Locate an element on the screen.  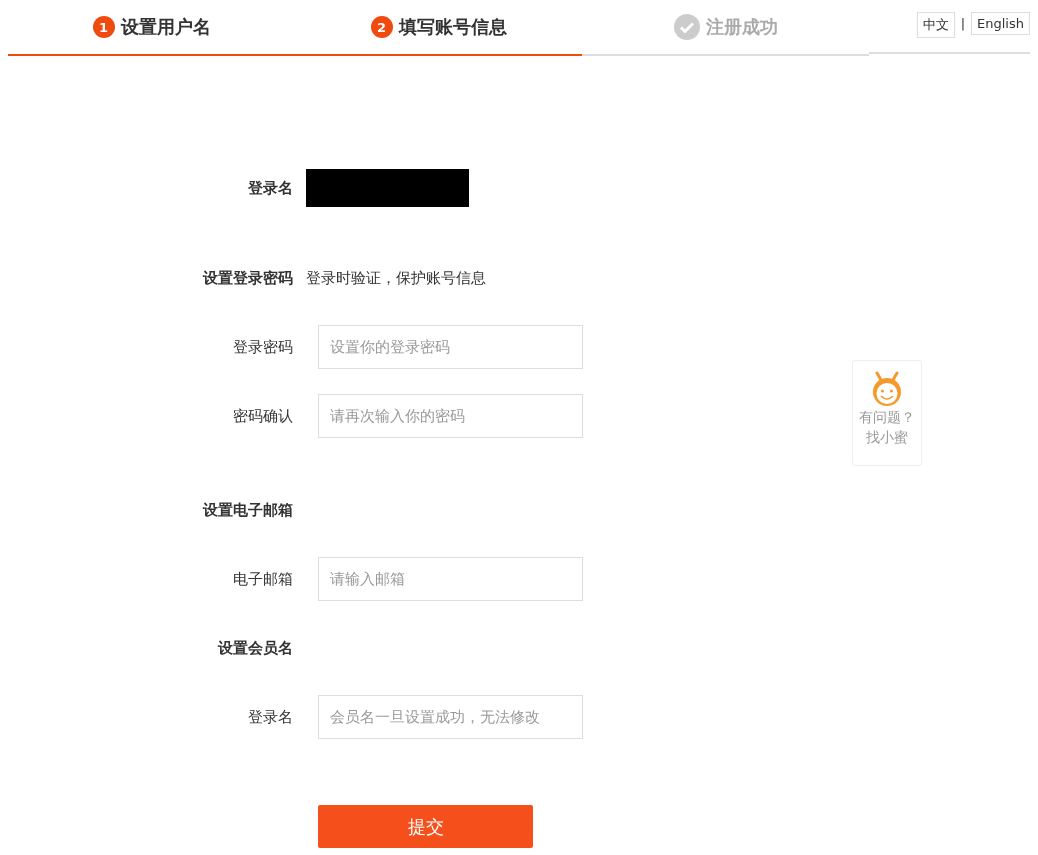
input-field: 设置你的登录密码 is located at coordinates (450, 347).